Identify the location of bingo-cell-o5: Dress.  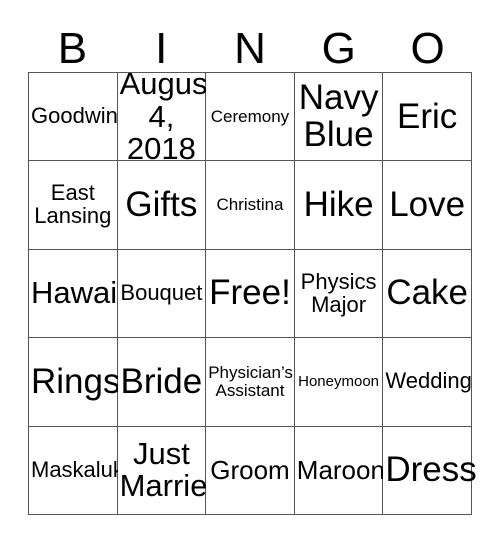
(430, 471).